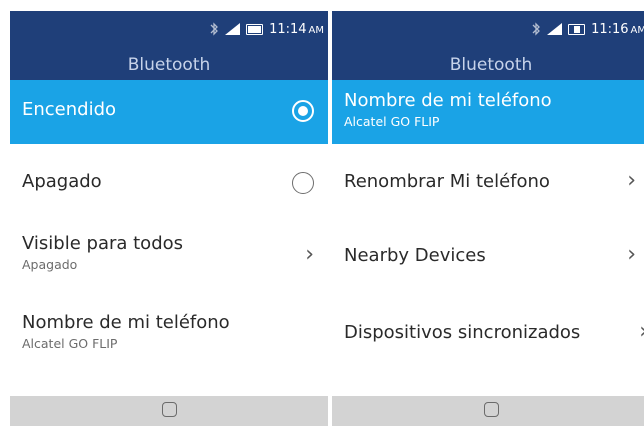 The image size is (644, 430). I want to click on battery-icon, so click(255, 29).